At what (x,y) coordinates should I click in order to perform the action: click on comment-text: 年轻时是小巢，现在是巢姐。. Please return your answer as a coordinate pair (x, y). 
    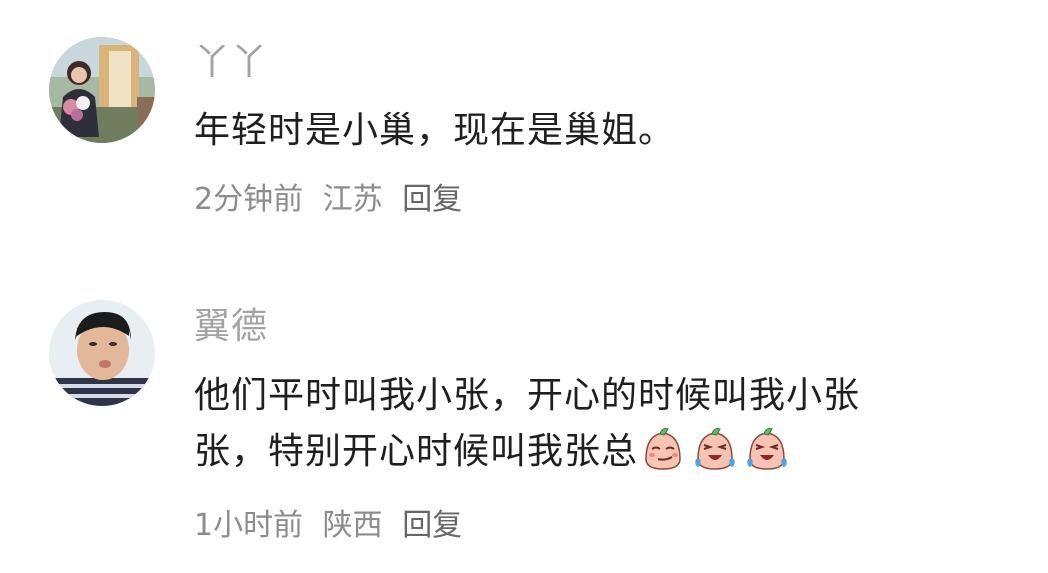
    Looking at the image, I should click on (584, 131).